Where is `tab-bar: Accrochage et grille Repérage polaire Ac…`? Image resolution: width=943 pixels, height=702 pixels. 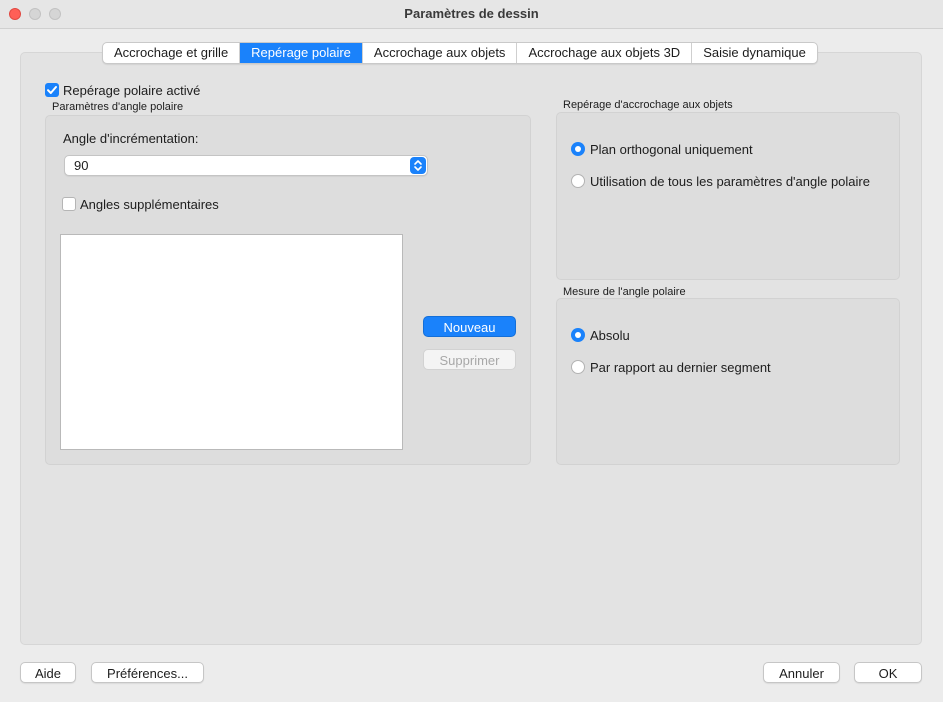 tab-bar: Accrochage et grille Repérage polaire Ac… is located at coordinates (460, 53).